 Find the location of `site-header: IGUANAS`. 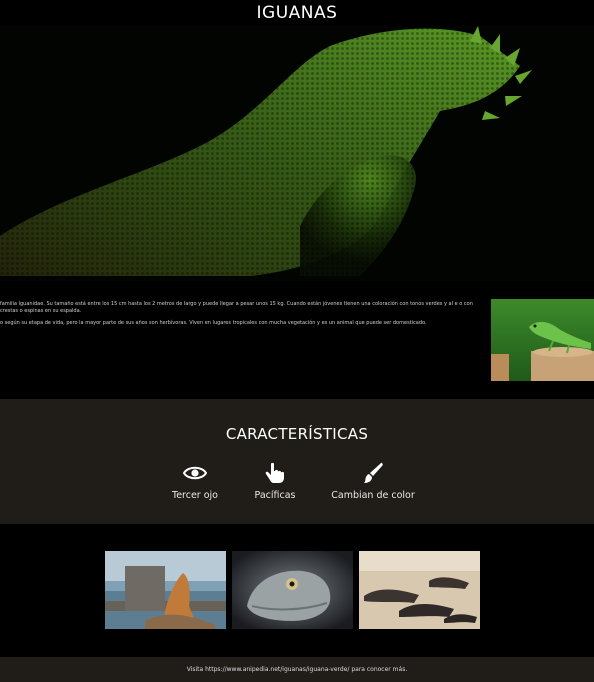

site-header: IGUANAS is located at coordinates (297, 13).